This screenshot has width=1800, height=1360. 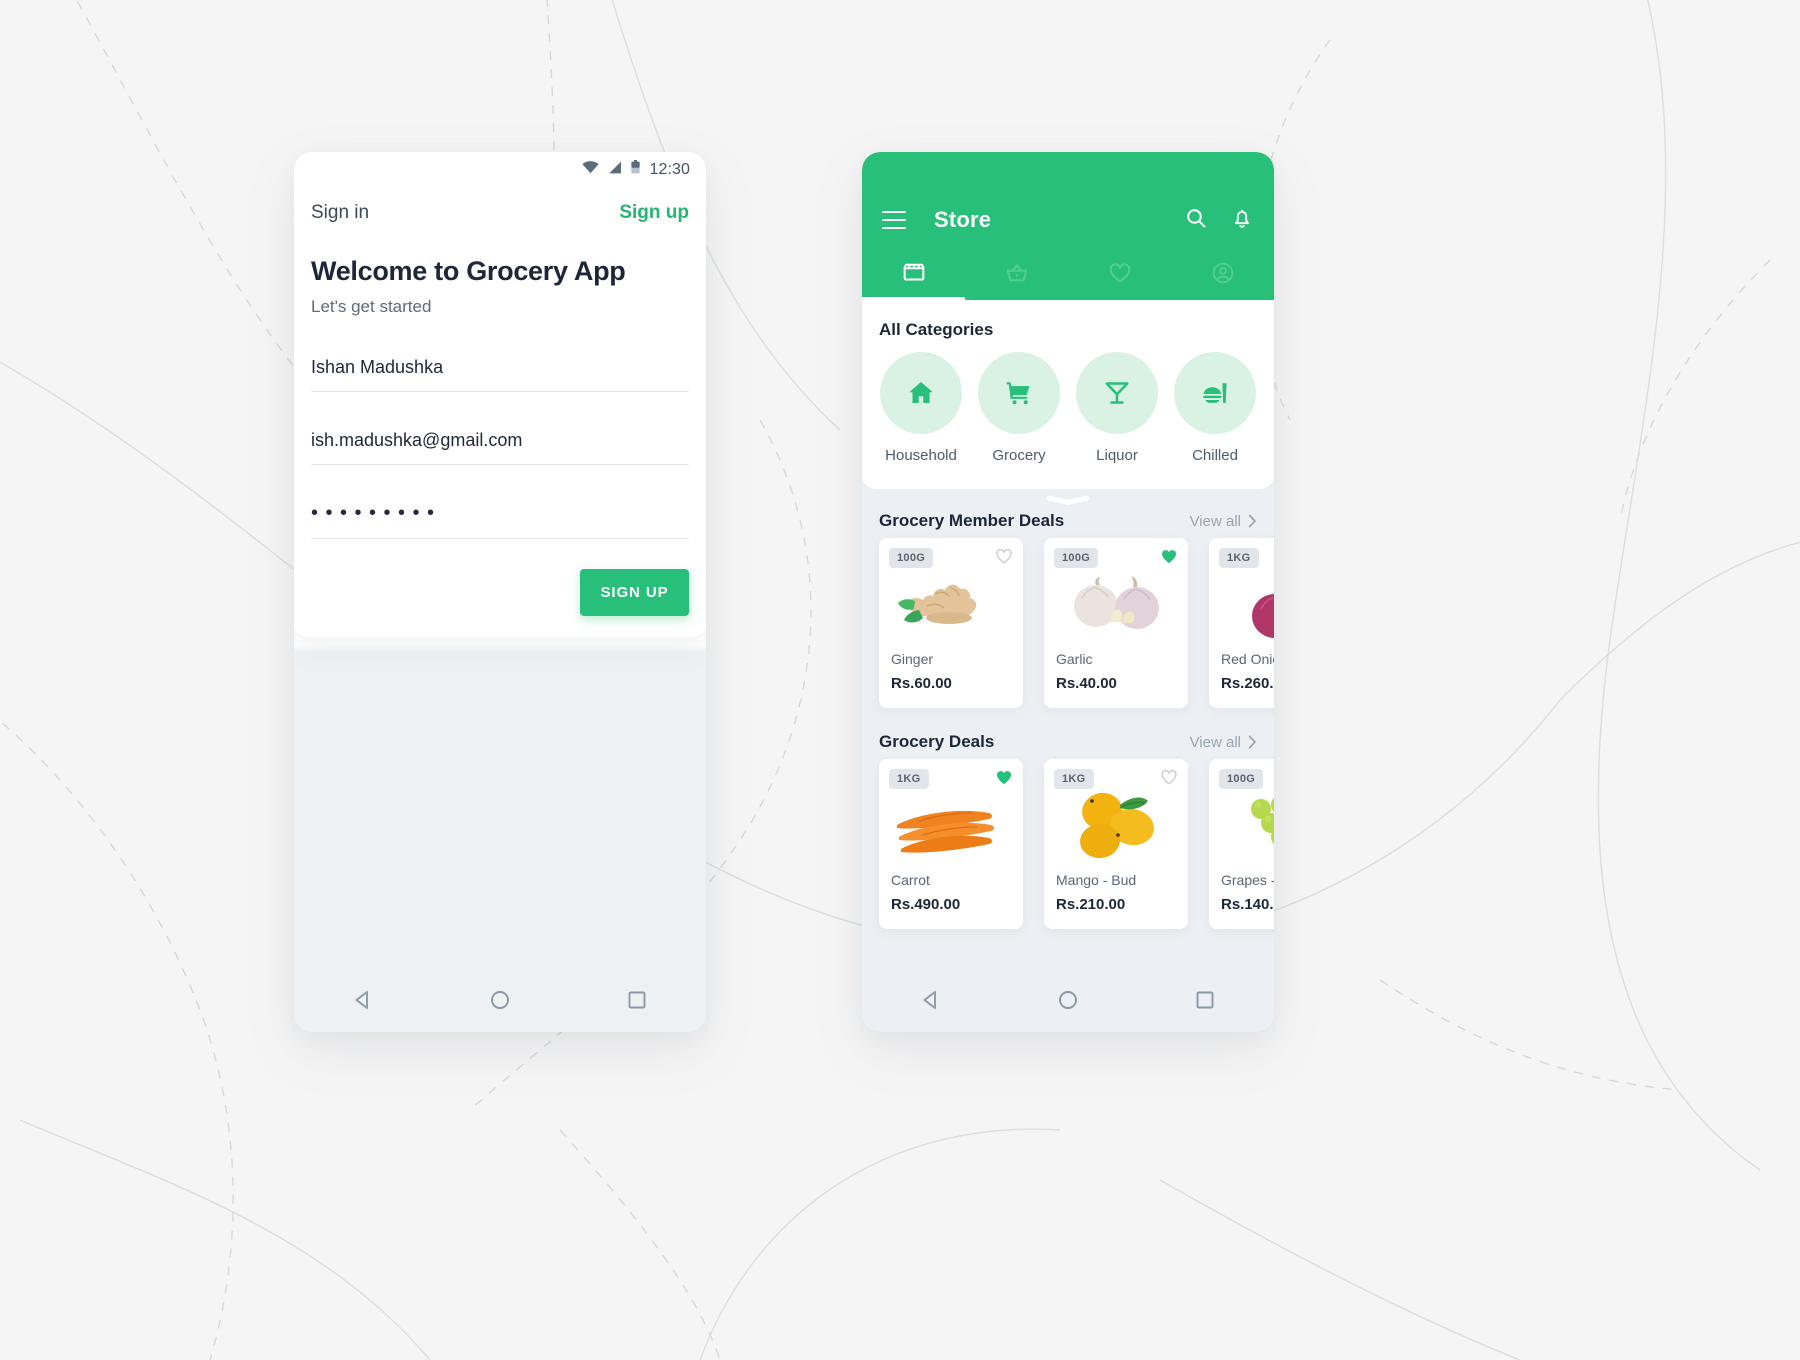 I want to click on status-bar: 12:30, so click(x=636, y=169).